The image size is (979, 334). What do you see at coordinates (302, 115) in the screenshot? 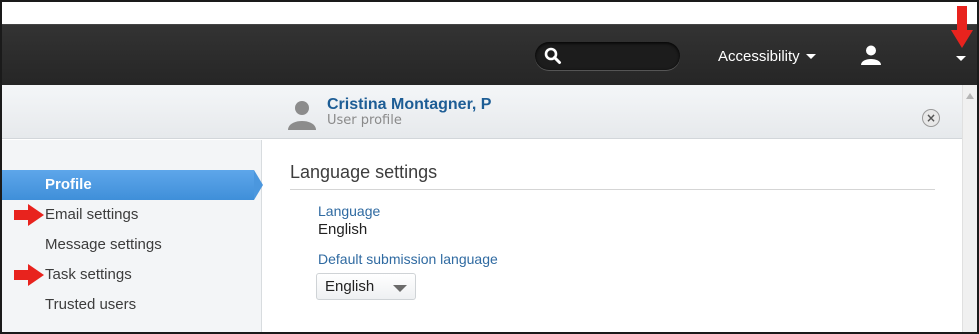
I see `avatar` at bounding box center [302, 115].